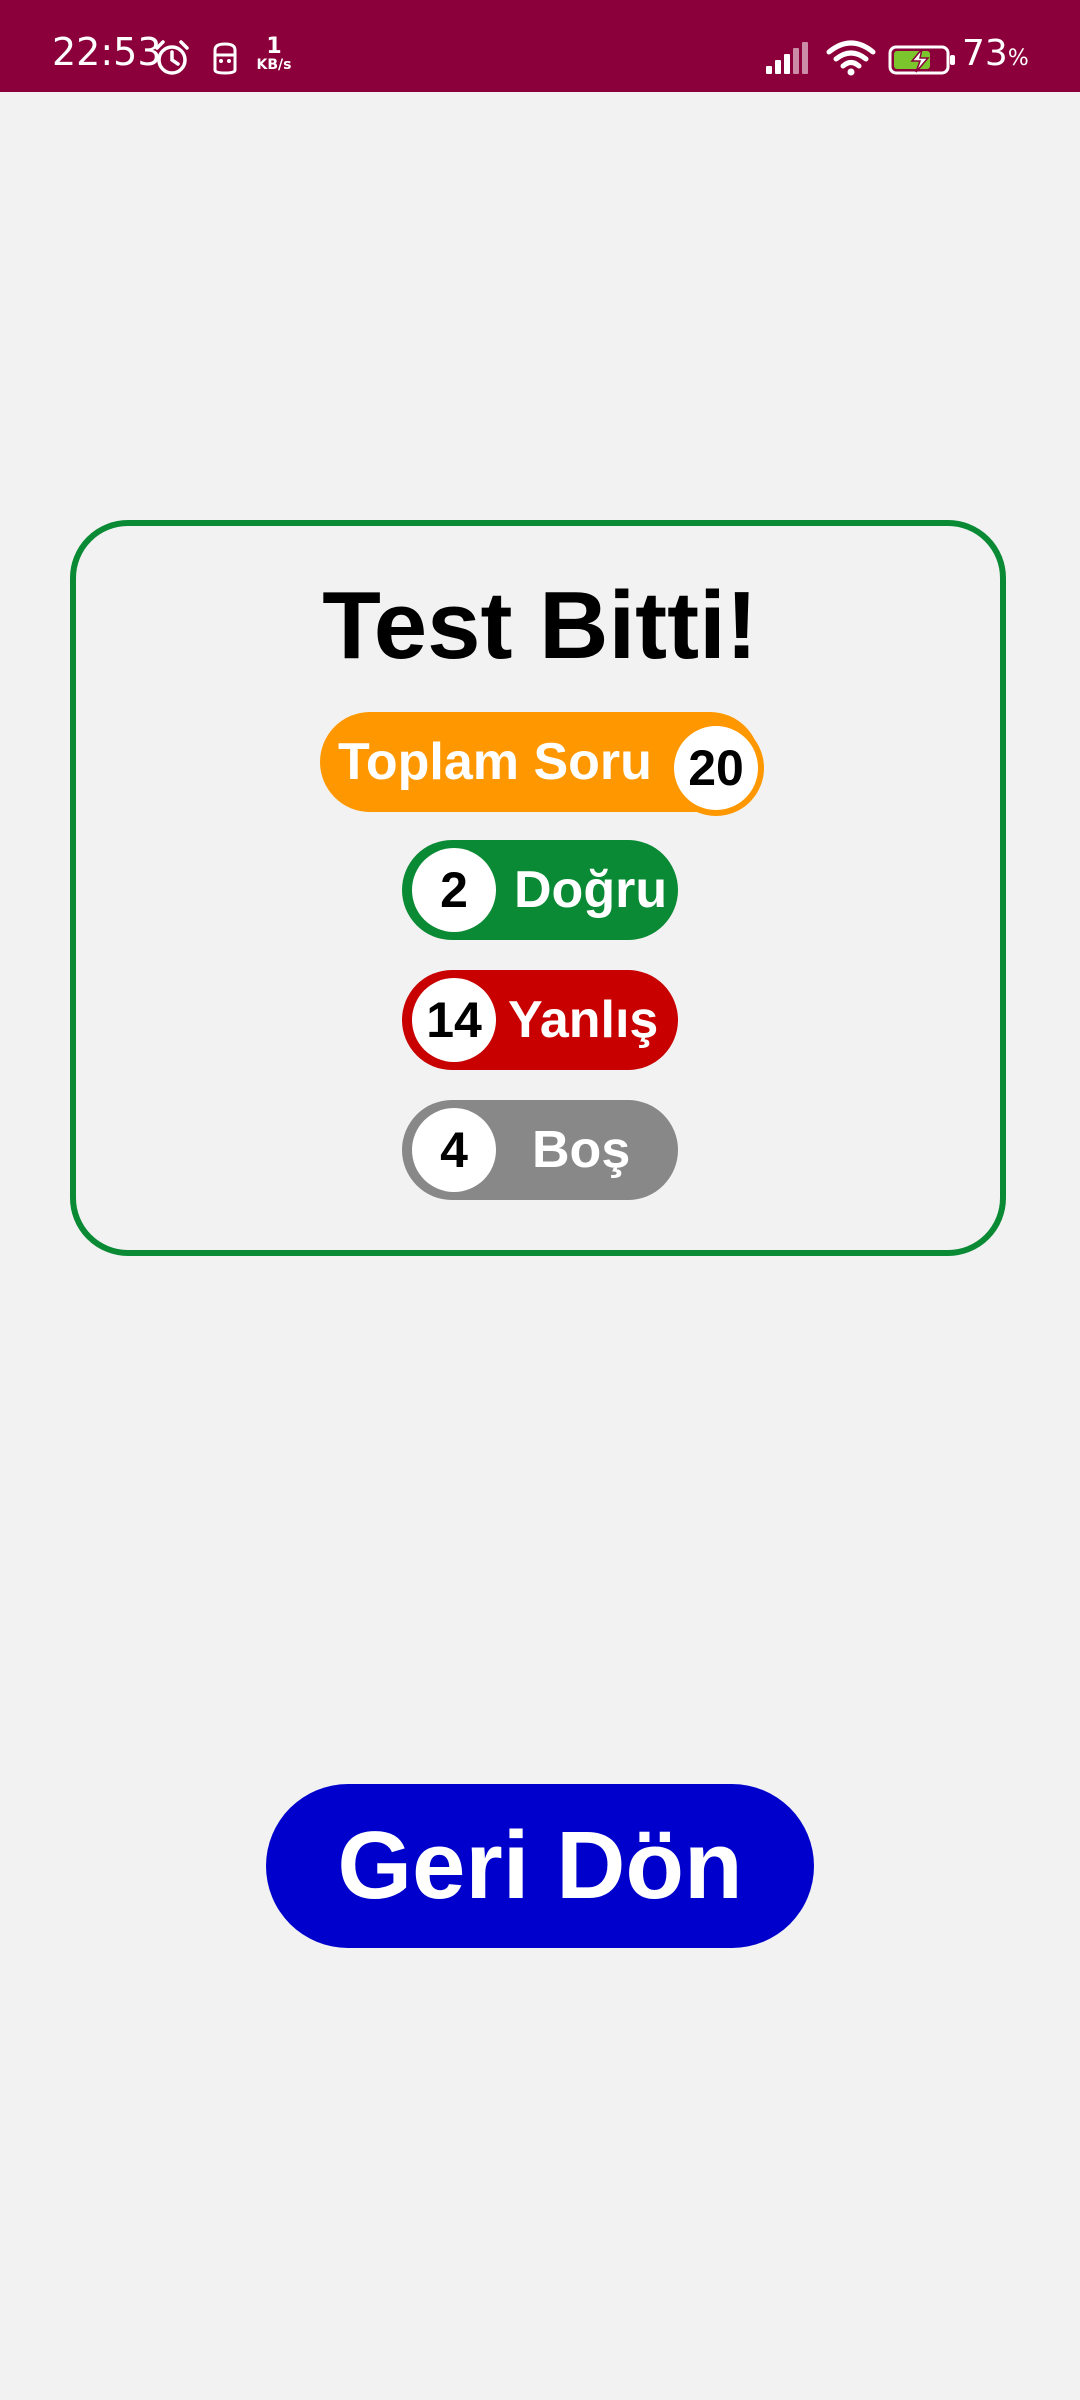  What do you see at coordinates (540, 625) in the screenshot?
I see `result-title: Test Bitti!` at bounding box center [540, 625].